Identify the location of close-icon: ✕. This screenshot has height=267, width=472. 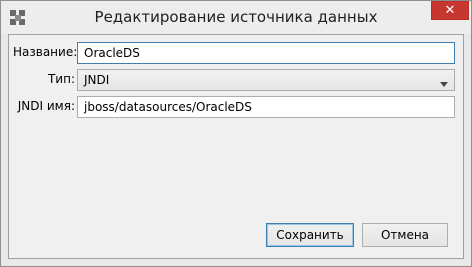
(450, 10).